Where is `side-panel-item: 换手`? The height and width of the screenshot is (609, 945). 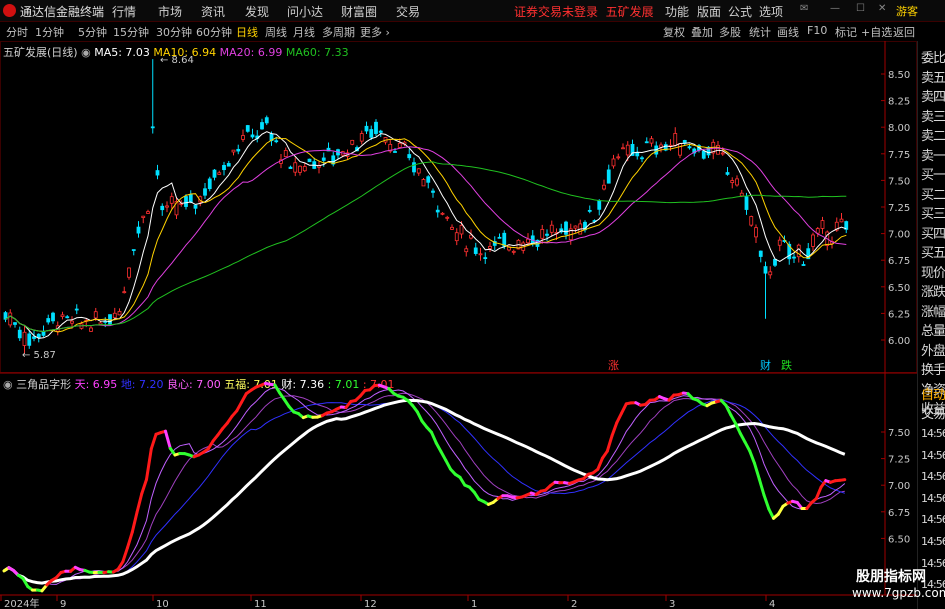
side-panel-item: 换手 is located at coordinates (933, 368).